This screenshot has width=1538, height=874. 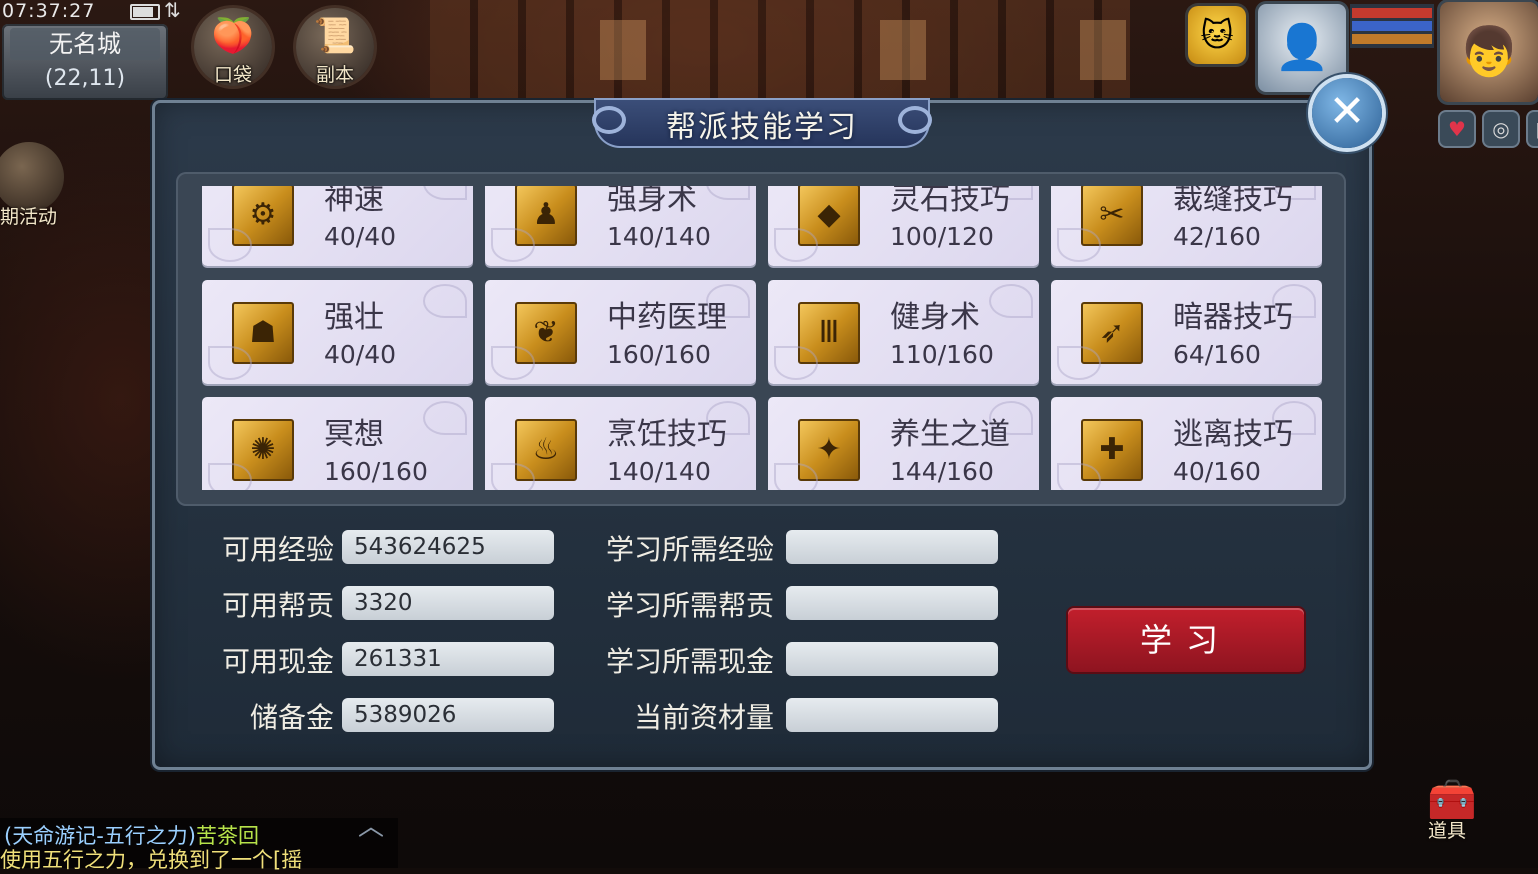 I want to click on skill-icon: ⚙, so click(x=263, y=216).